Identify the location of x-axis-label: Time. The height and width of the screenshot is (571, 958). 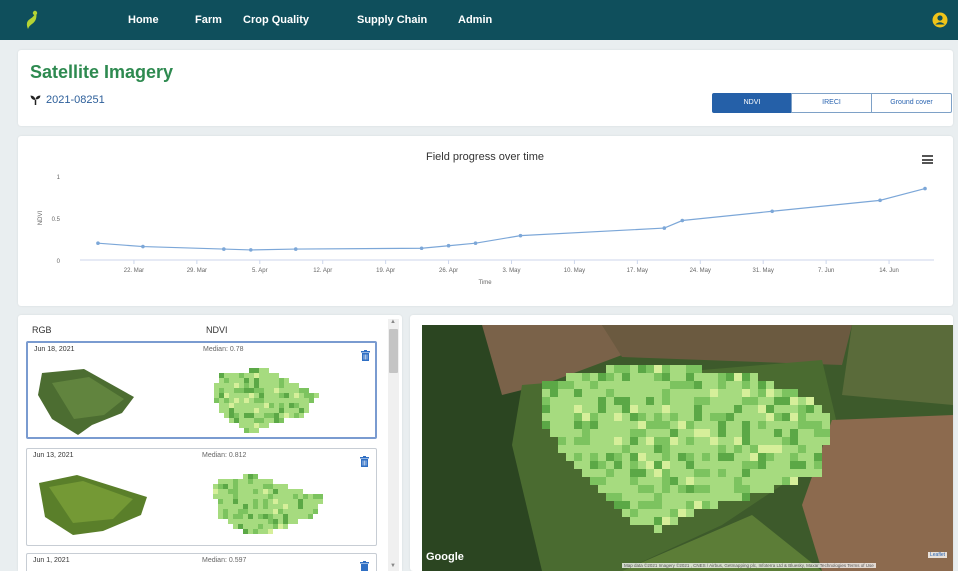
(485, 283).